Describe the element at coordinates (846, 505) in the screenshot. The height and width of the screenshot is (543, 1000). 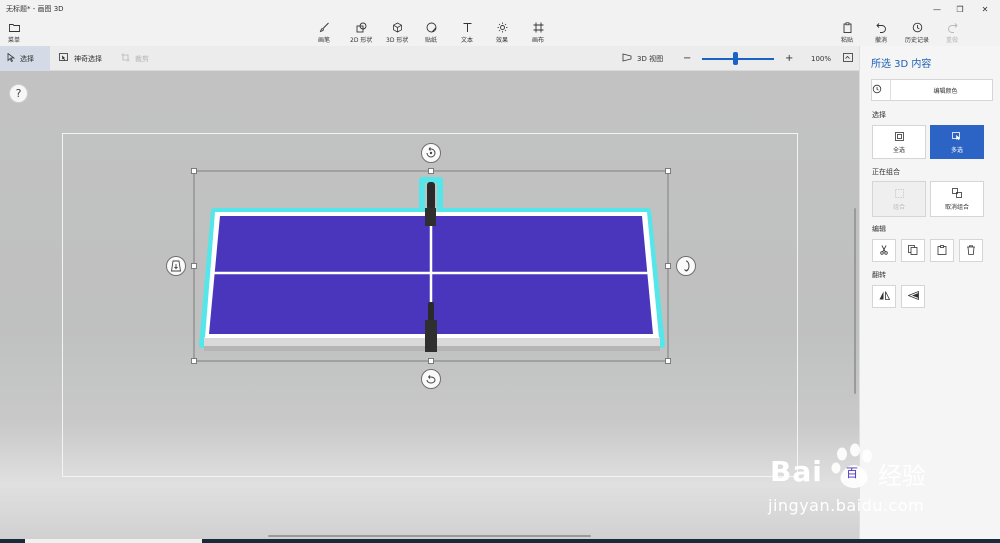
I see `watermark-url: jingyan.baidu.com` at that location.